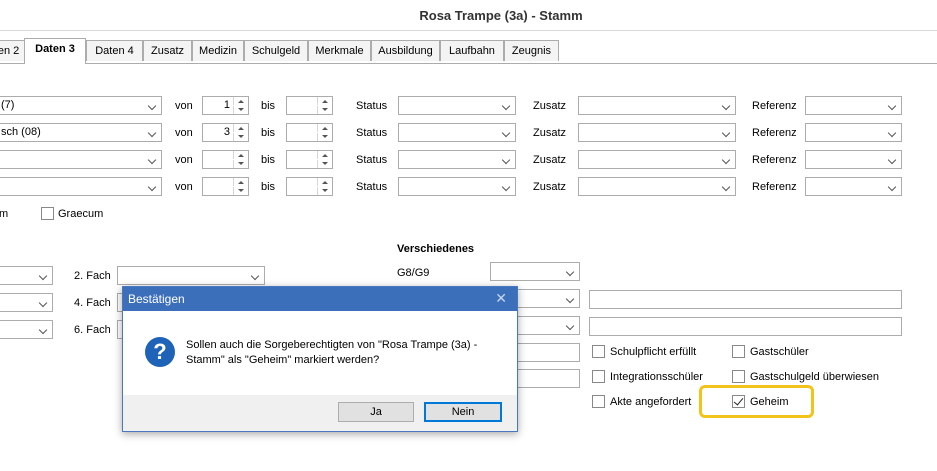 Image resolution: width=937 pixels, height=471 pixels. Describe the element at coordinates (276, 50) in the screenshot. I see `tab-schulgeld: Schulgeld` at that location.